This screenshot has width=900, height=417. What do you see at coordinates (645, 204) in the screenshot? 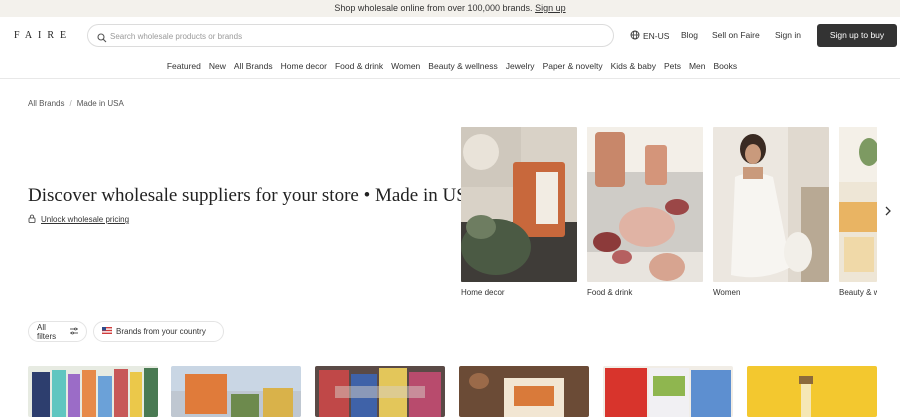
I see `category-image-food-drink` at bounding box center [645, 204].